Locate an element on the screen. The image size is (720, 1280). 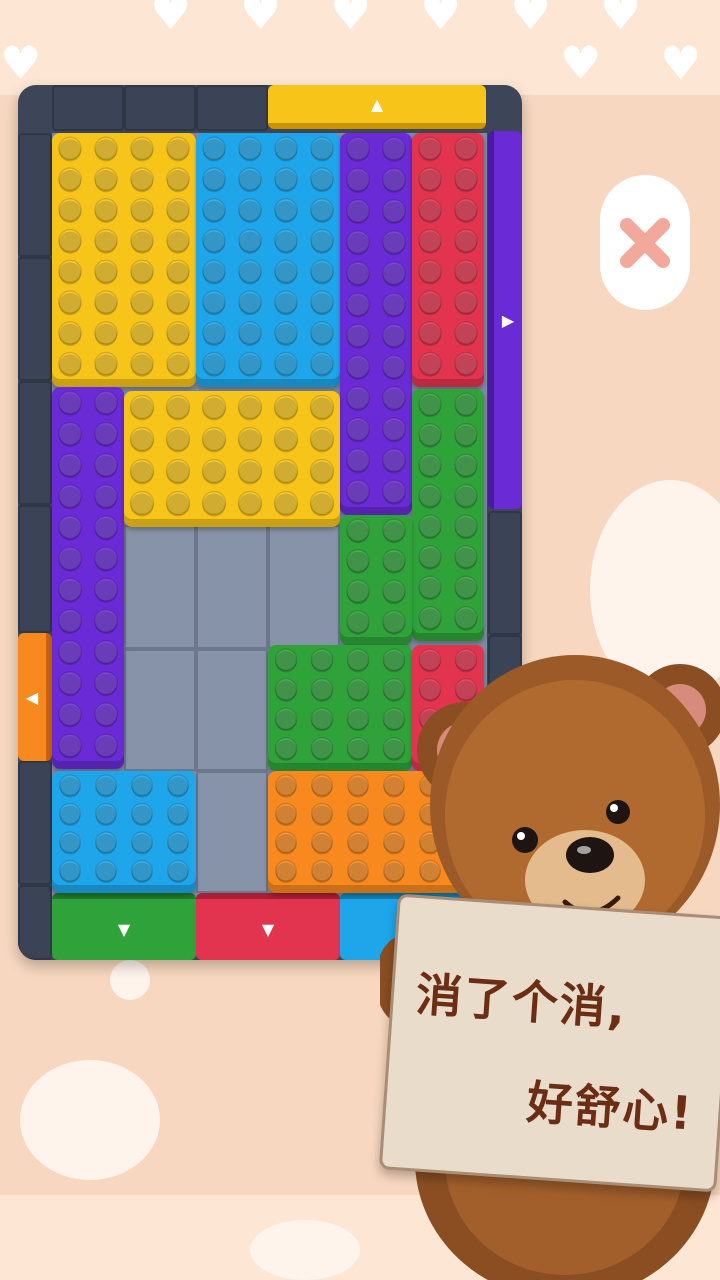
yellow-block-large is located at coordinates (124, 260).